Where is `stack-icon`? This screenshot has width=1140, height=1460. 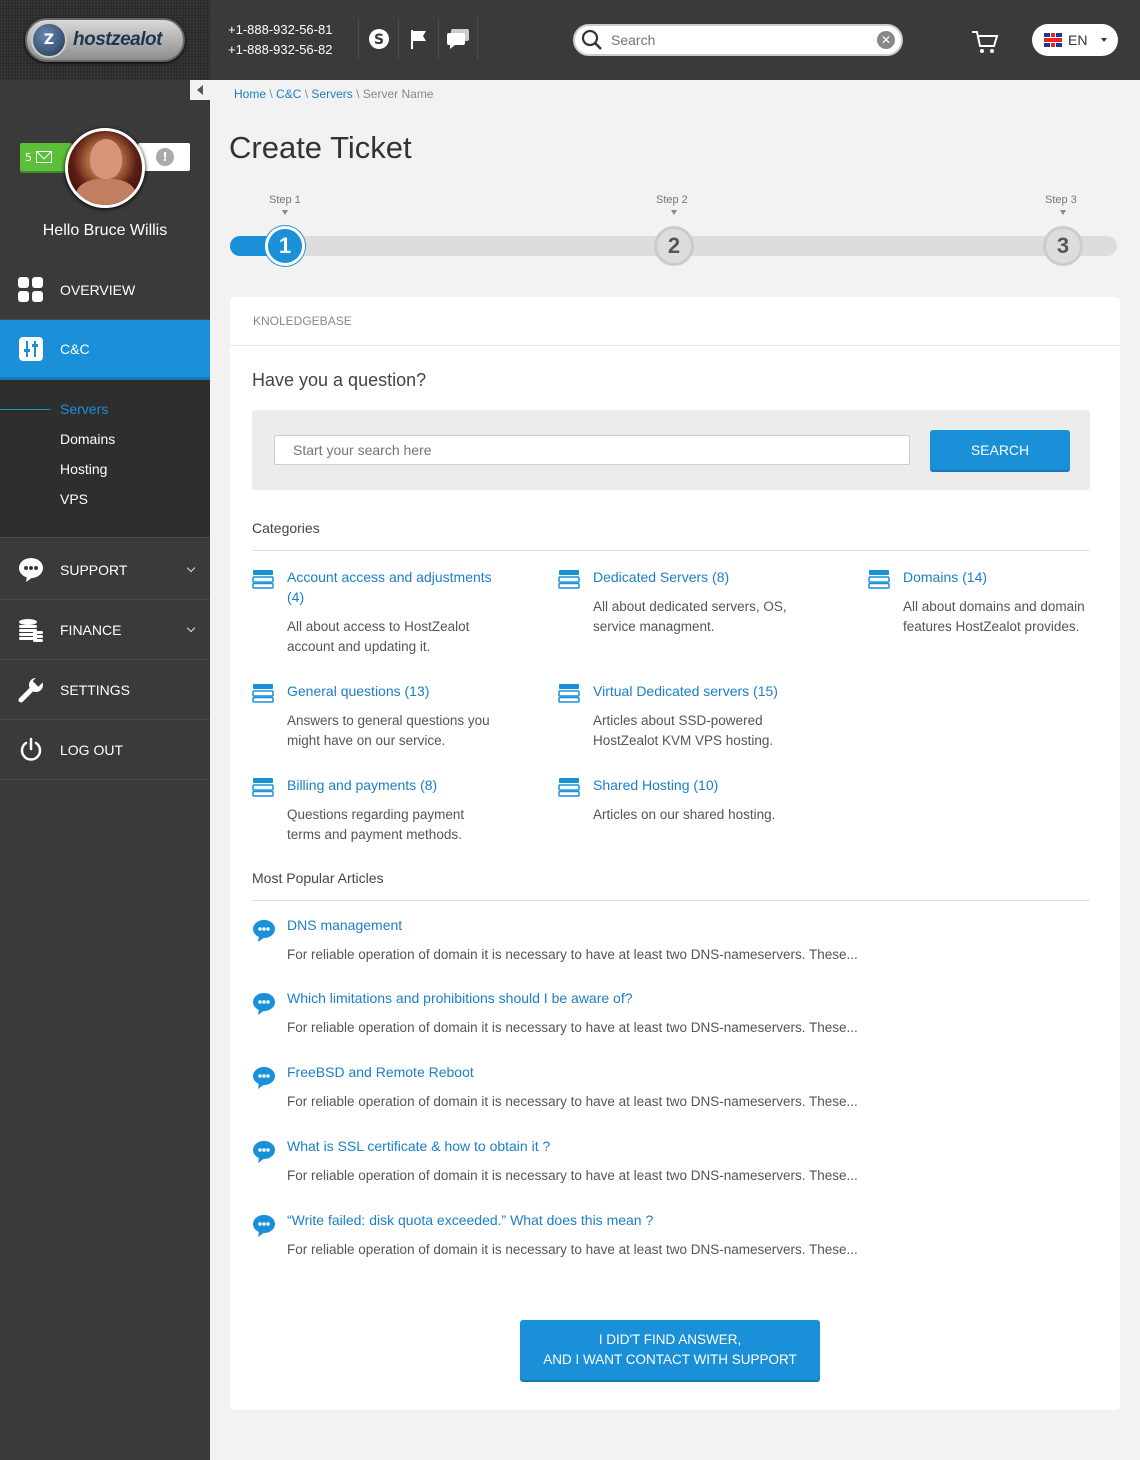
stack-icon is located at coordinates (263, 787).